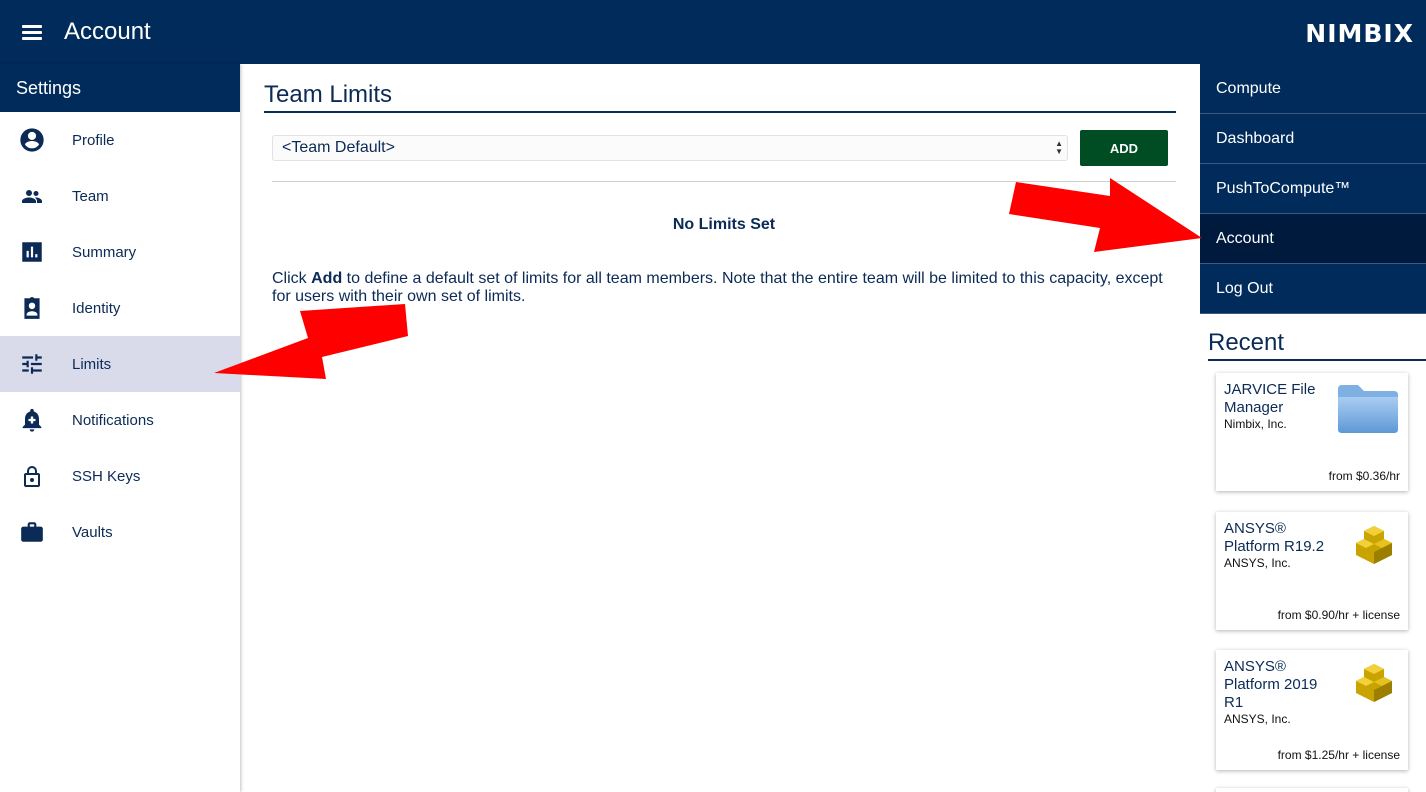  What do you see at coordinates (1313, 139) in the screenshot?
I see `nav-dashboard: Dashboard` at bounding box center [1313, 139].